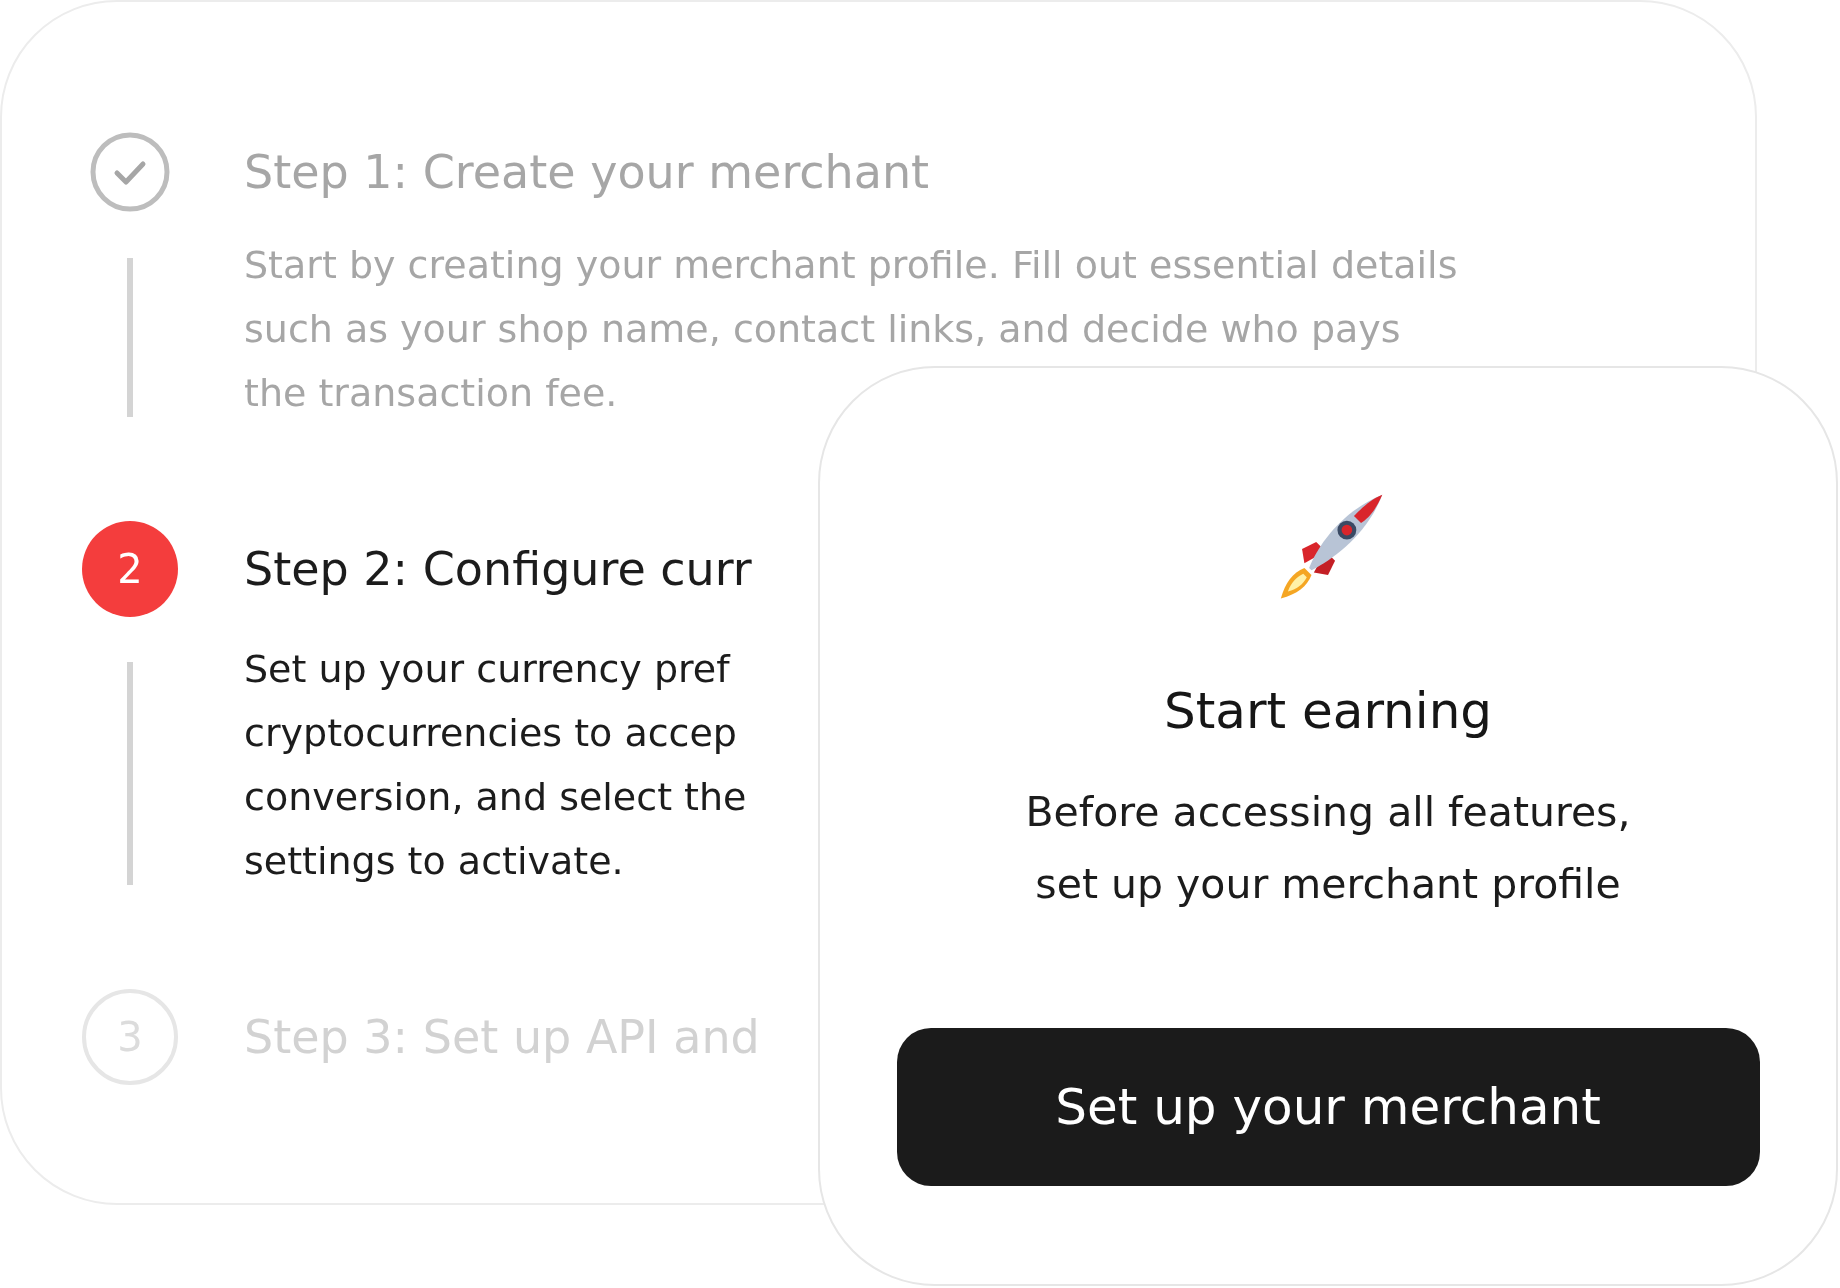 The height and width of the screenshot is (1288, 1840). Describe the element at coordinates (1328, 711) in the screenshot. I see `dialog-title: Start earning` at that location.